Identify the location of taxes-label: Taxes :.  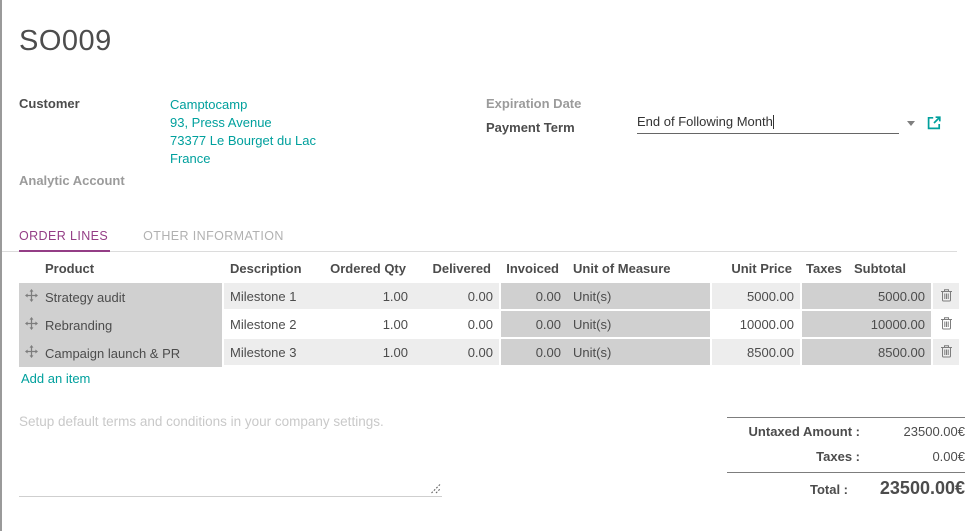
(838, 456).